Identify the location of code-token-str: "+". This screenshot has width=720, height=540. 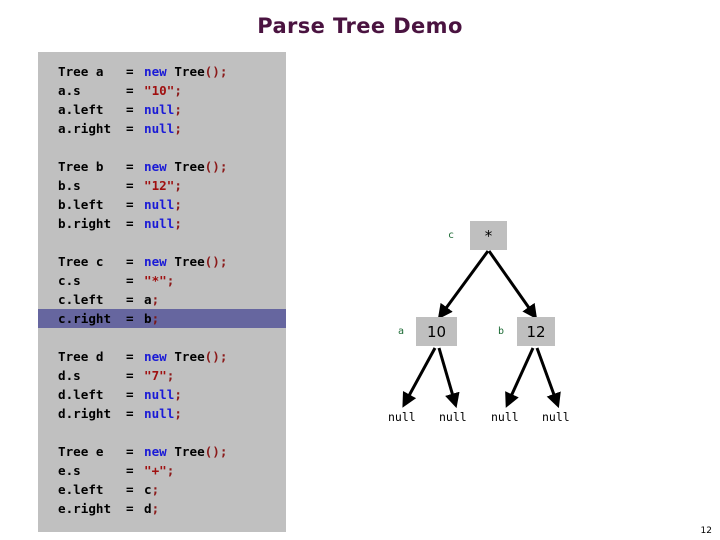
(155, 470).